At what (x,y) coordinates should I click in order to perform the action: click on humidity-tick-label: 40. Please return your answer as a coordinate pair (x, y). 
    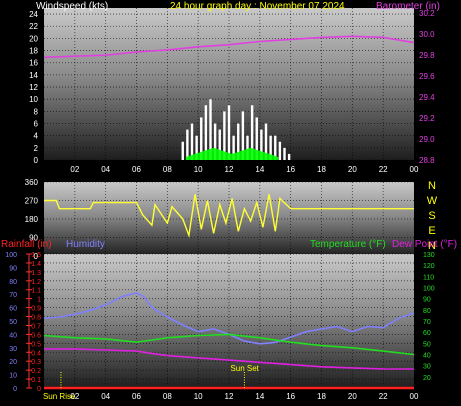
    Looking at the image, I should click on (13, 335).